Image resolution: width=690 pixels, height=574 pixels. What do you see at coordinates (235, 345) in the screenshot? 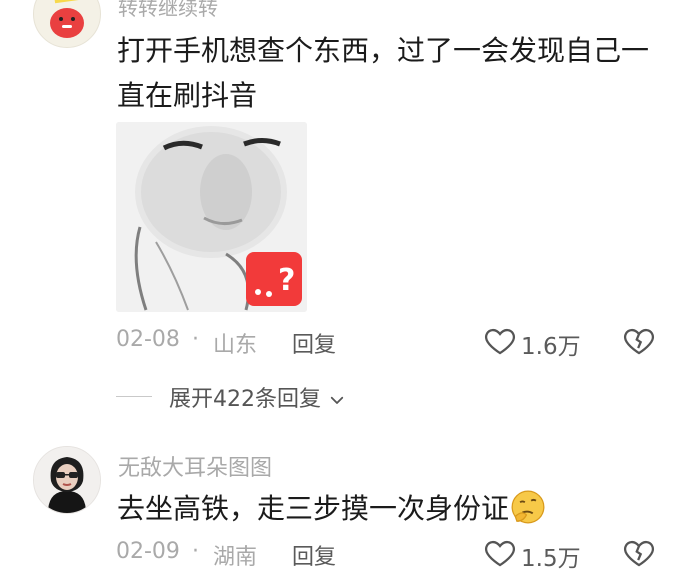
I see `comment-location: 山东` at bounding box center [235, 345].